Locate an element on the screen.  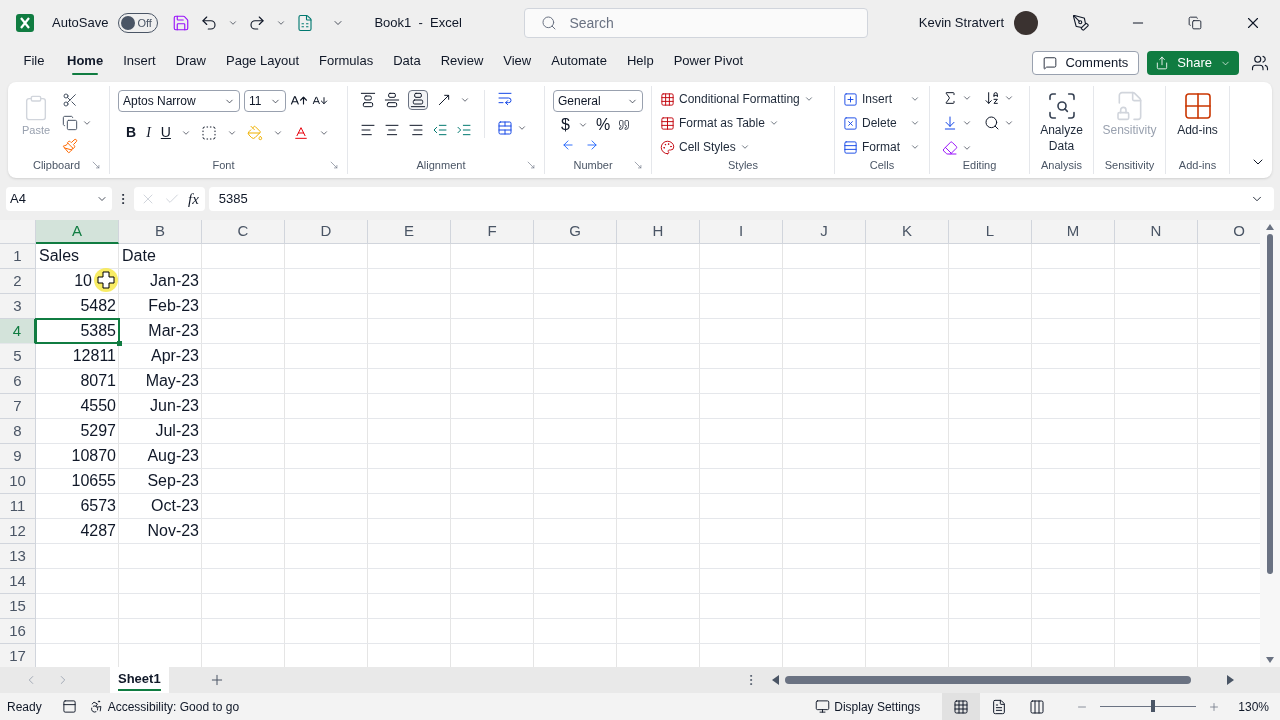
ribbon-tab: Data is located at coordinates (407, 63).